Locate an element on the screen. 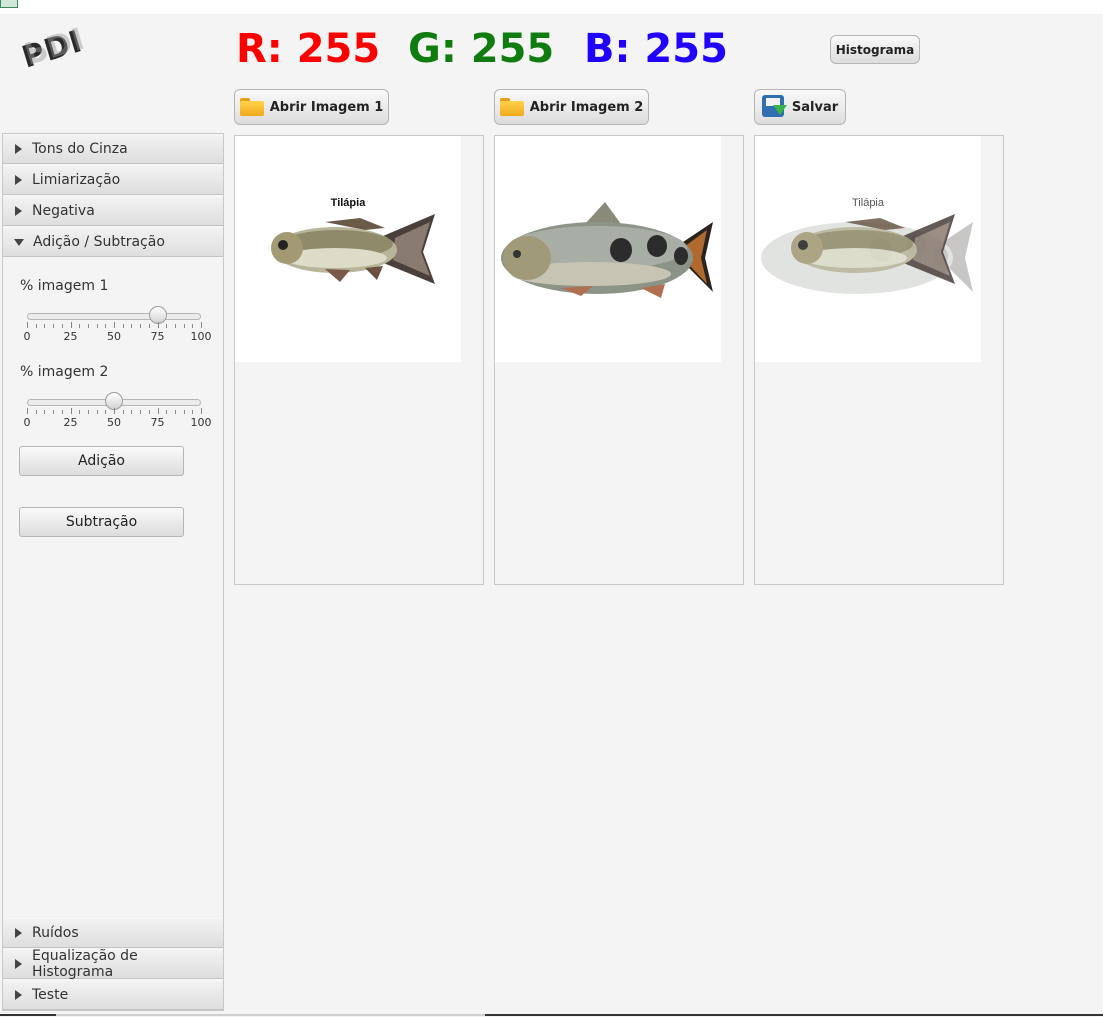 This screenshot has width=1103, height=1017. open-image2-label: Abrir Imagem 2 is located at coordinates (586, 107).